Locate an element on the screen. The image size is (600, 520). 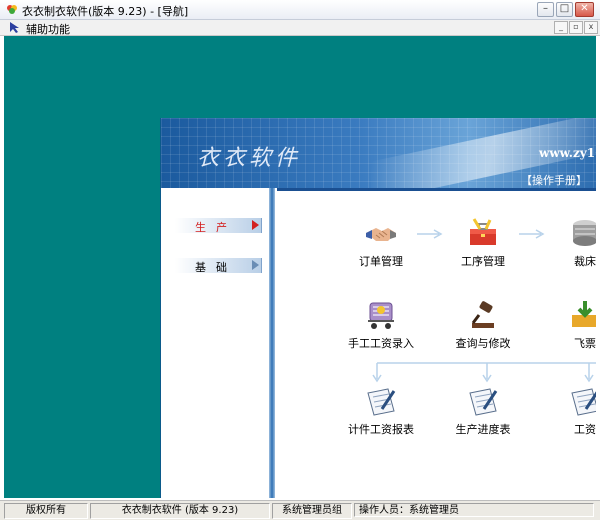
handshake-icon is located at coordinates (381, 234).